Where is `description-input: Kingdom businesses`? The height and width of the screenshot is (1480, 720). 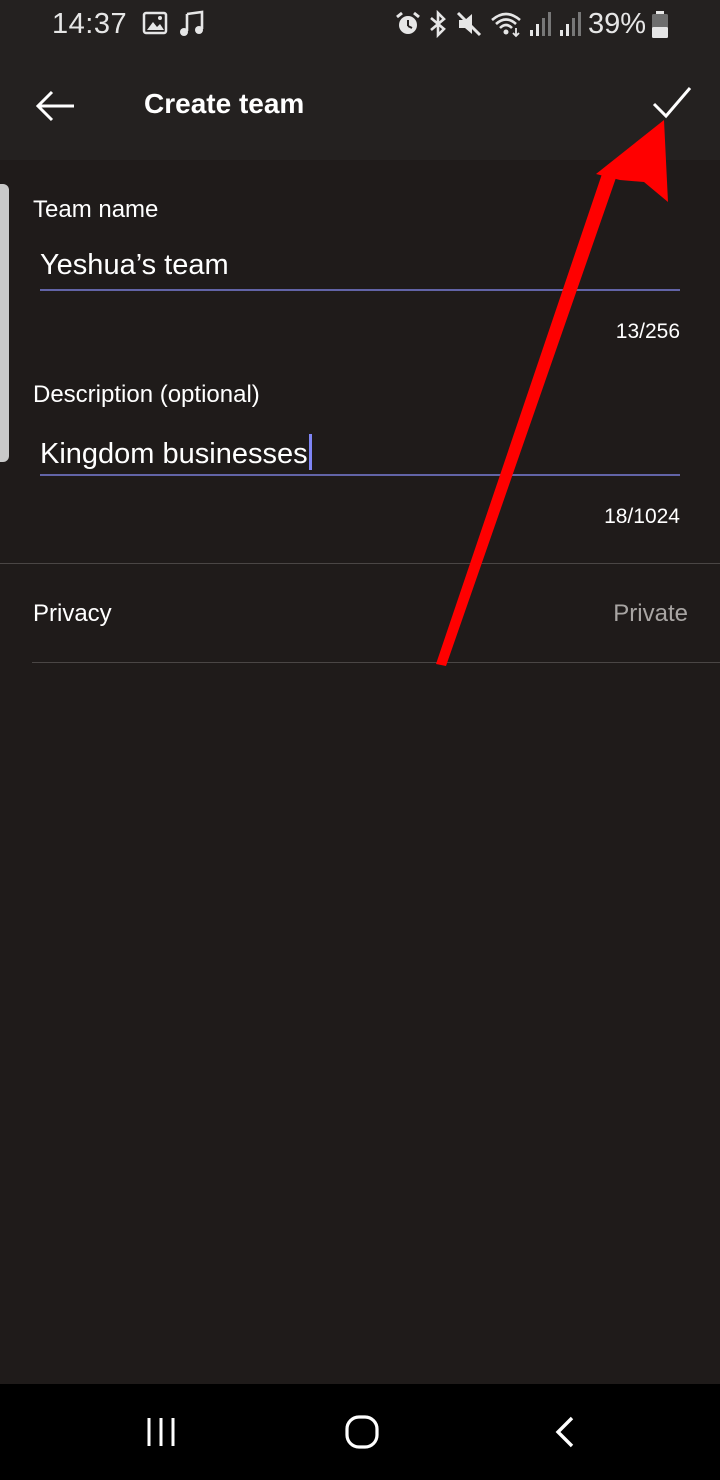
description-input: Kingdom businesses is located at coordinates (176, 452).